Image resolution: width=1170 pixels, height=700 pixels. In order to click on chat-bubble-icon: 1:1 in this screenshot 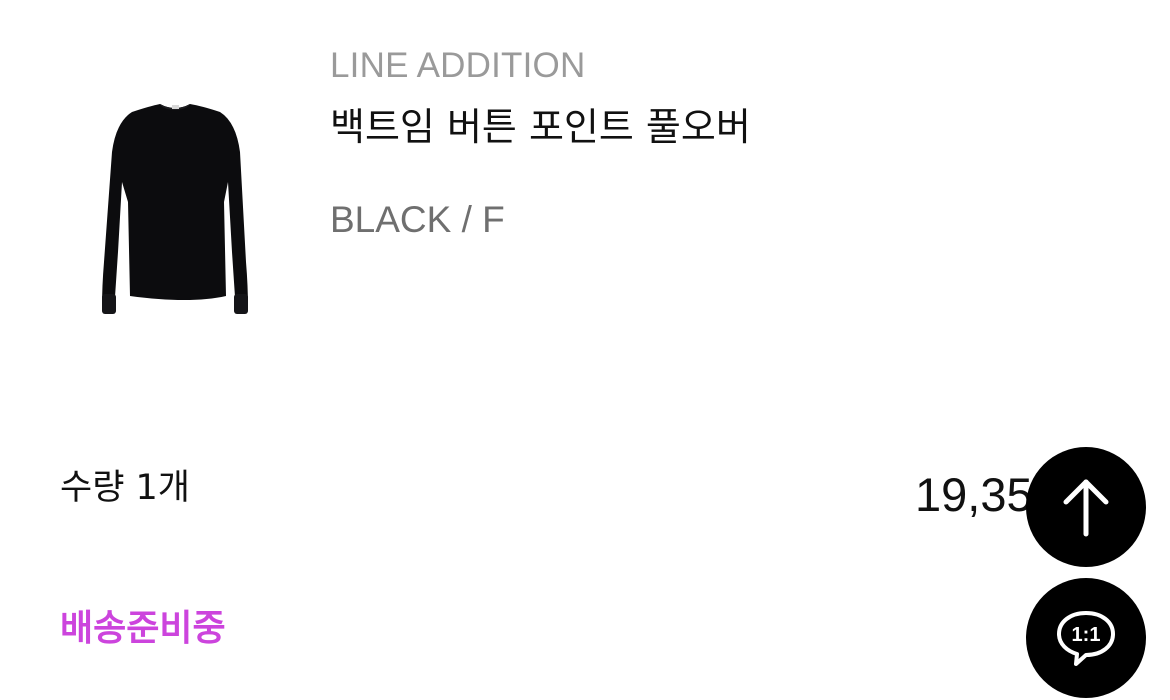, I will do `click(1086, 638)`.